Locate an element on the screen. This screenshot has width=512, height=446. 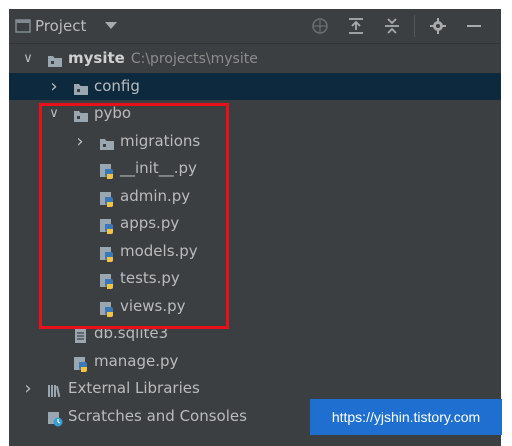
tree-item: › migrations is located at coordinates (255, 142).